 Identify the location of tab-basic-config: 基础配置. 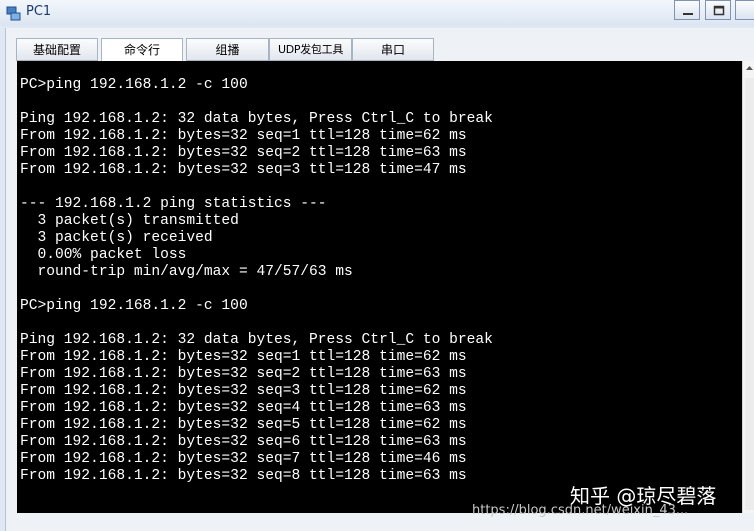
(57, 49).